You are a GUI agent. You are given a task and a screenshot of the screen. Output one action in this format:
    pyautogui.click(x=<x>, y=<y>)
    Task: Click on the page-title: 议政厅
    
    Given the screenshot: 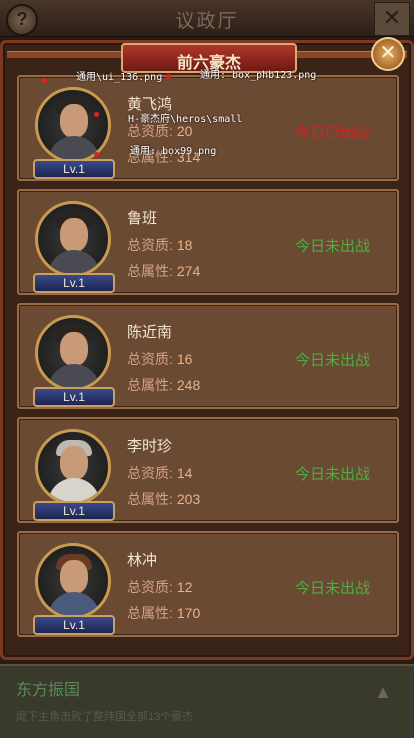 What is the action you would take?
    pyautogui.click(x=207, y=21)
    